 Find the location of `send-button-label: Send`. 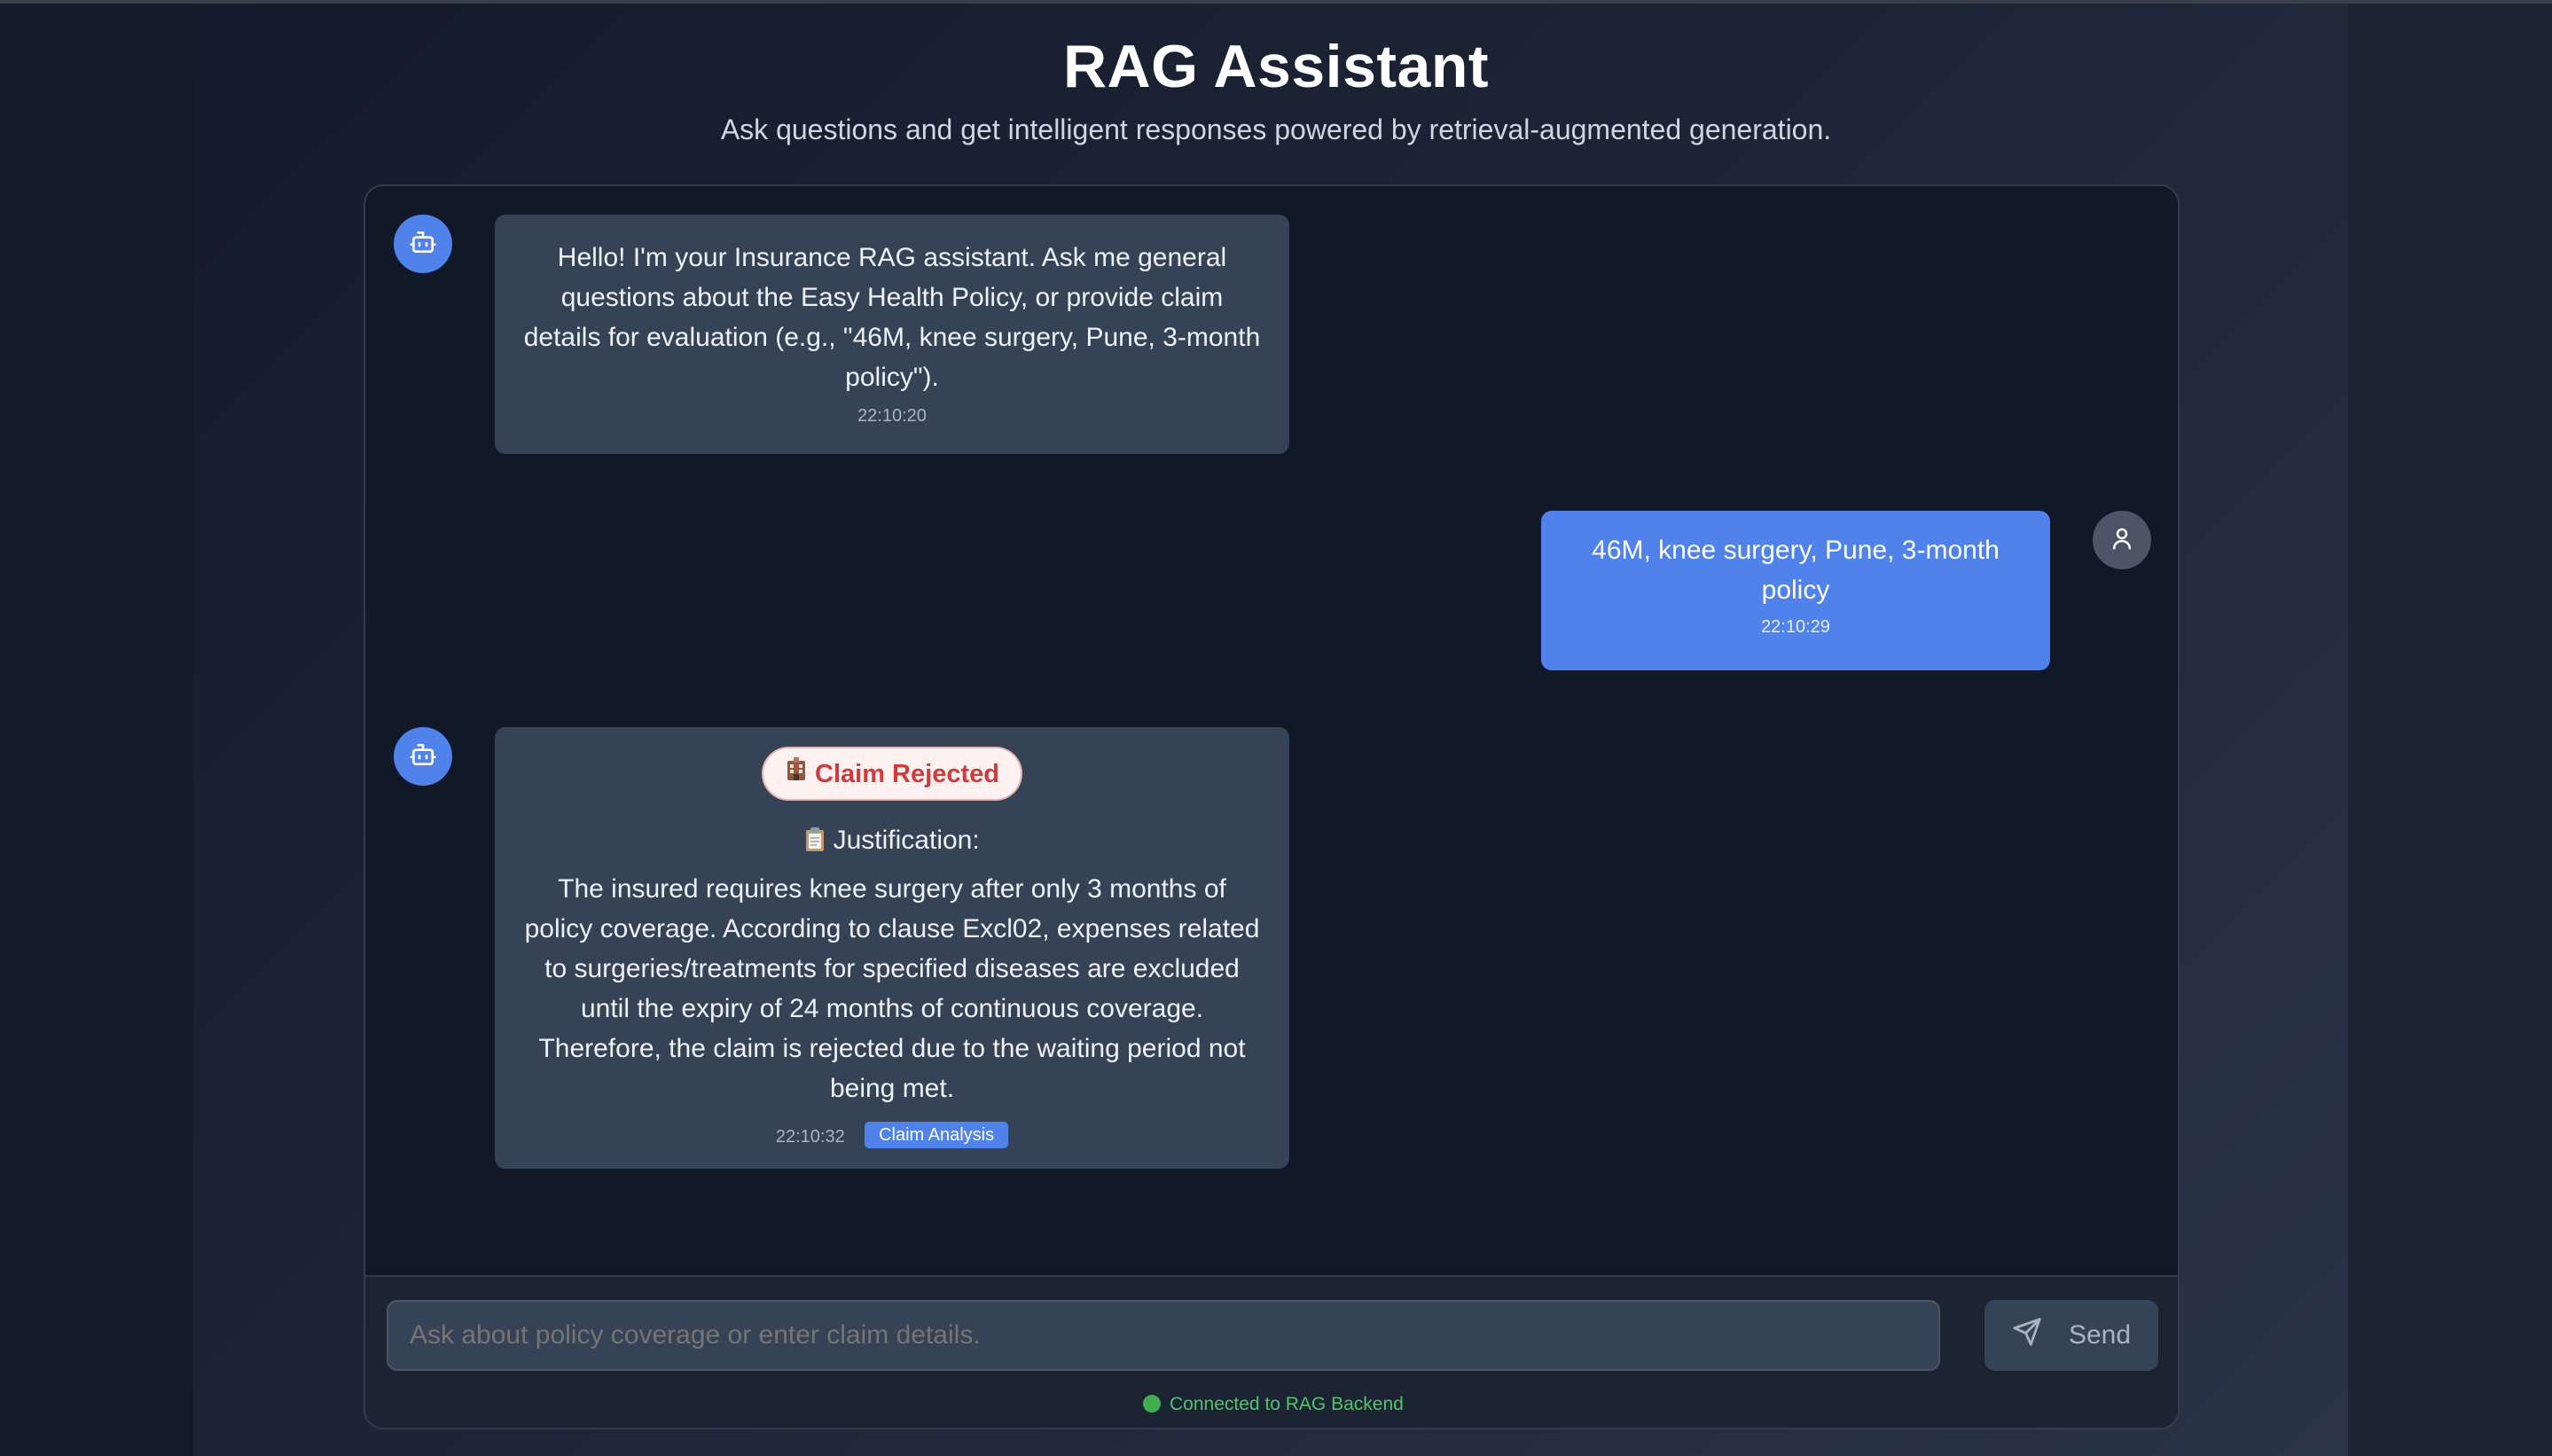

send-button-label: Send is located at coordinates (2100, 1335).